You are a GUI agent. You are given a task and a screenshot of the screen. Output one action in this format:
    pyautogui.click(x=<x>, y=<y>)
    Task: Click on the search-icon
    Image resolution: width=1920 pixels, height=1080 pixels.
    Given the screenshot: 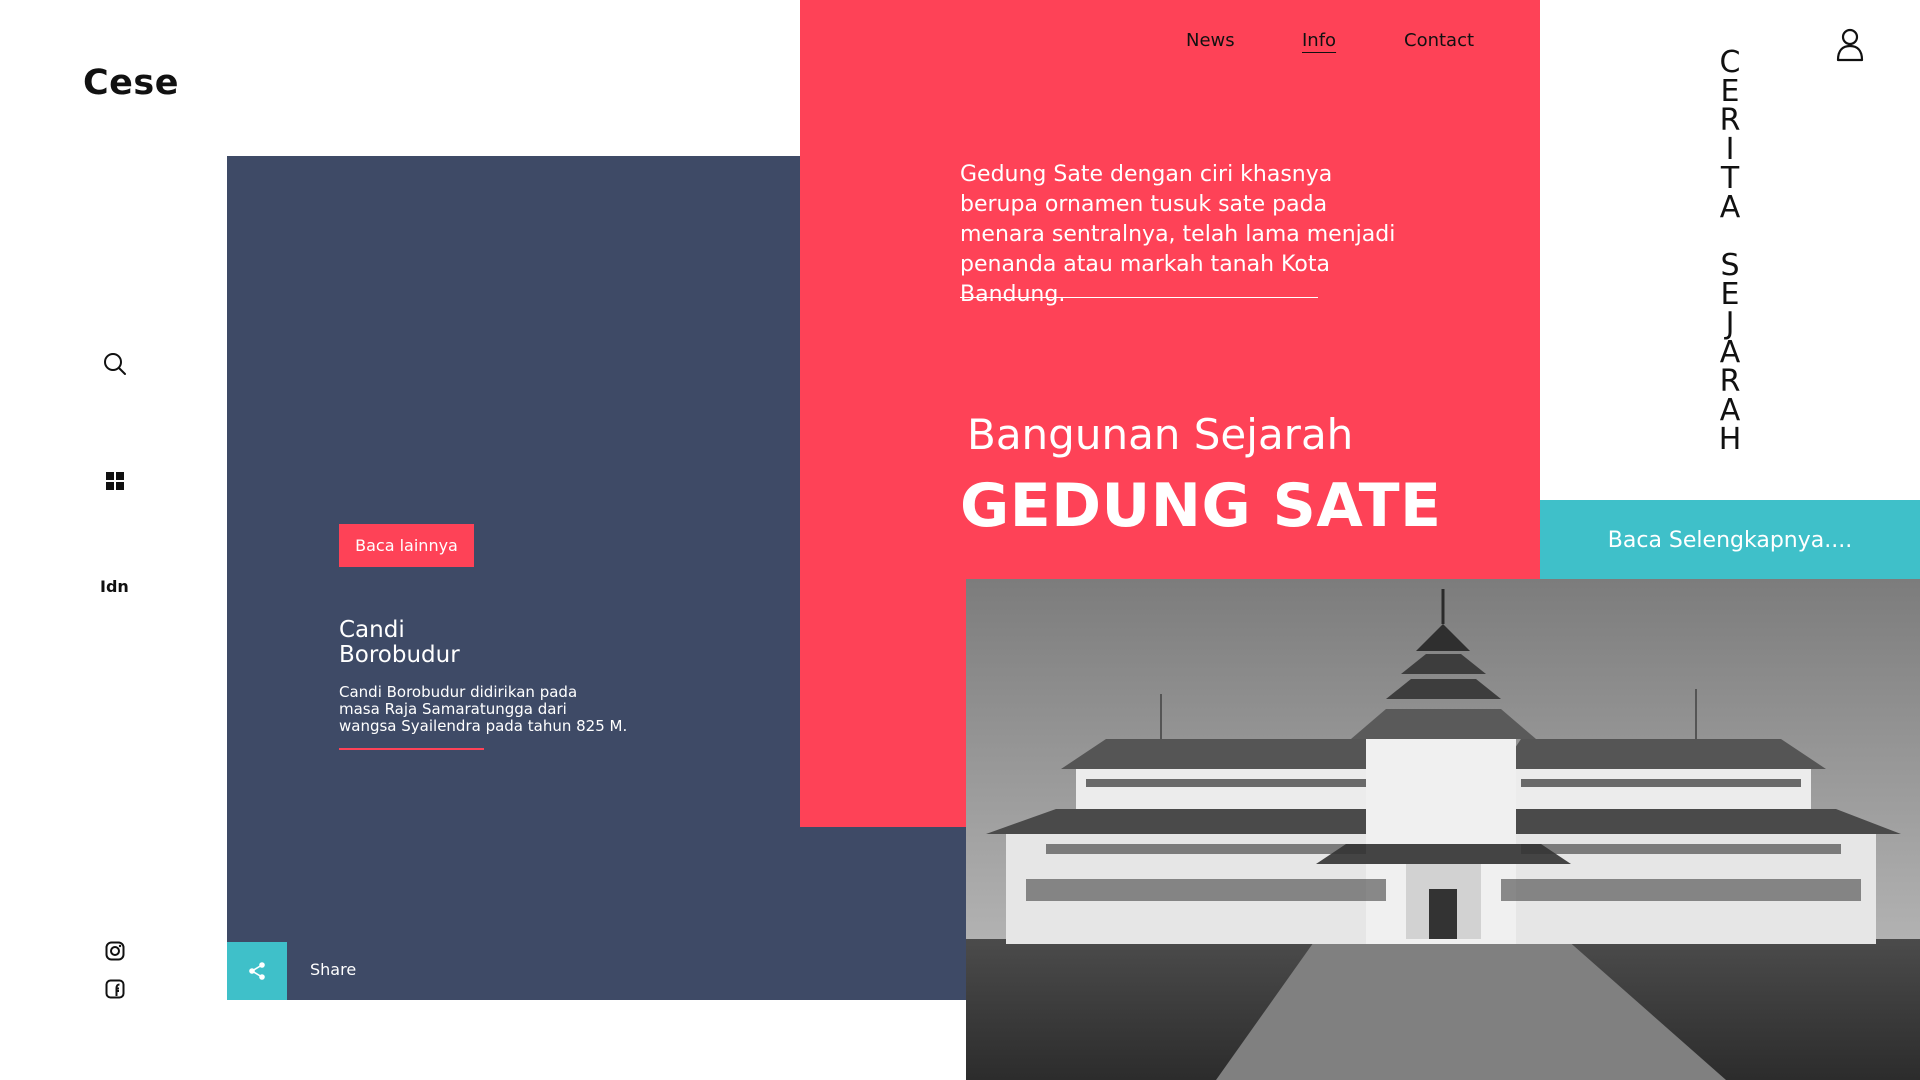 What is the action you would take?
    pyautogui.click(x=115, y=364)
    